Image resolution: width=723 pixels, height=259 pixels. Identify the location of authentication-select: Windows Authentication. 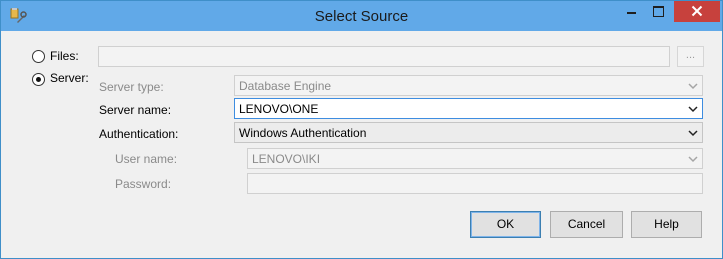
(468, 132).